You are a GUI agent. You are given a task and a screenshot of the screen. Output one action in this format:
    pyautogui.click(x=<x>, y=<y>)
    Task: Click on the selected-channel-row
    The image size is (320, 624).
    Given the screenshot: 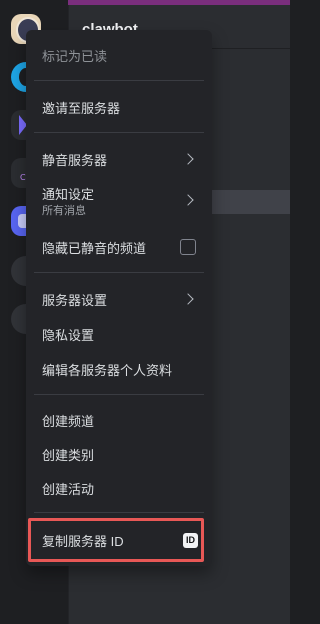 What is the action you would take?
    pyautogui.click(x=245, y=202)
    